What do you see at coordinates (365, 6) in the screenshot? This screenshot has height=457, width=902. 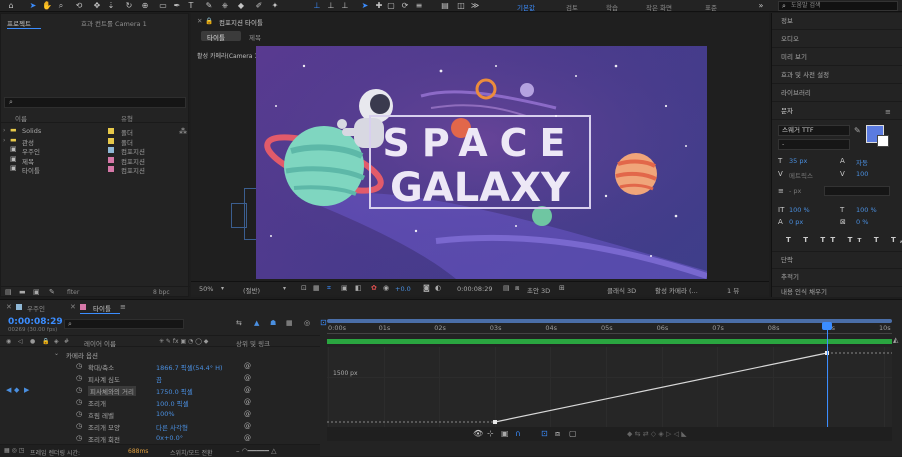 I see `snap-icon: ➤` at bounding box center [365, 6].